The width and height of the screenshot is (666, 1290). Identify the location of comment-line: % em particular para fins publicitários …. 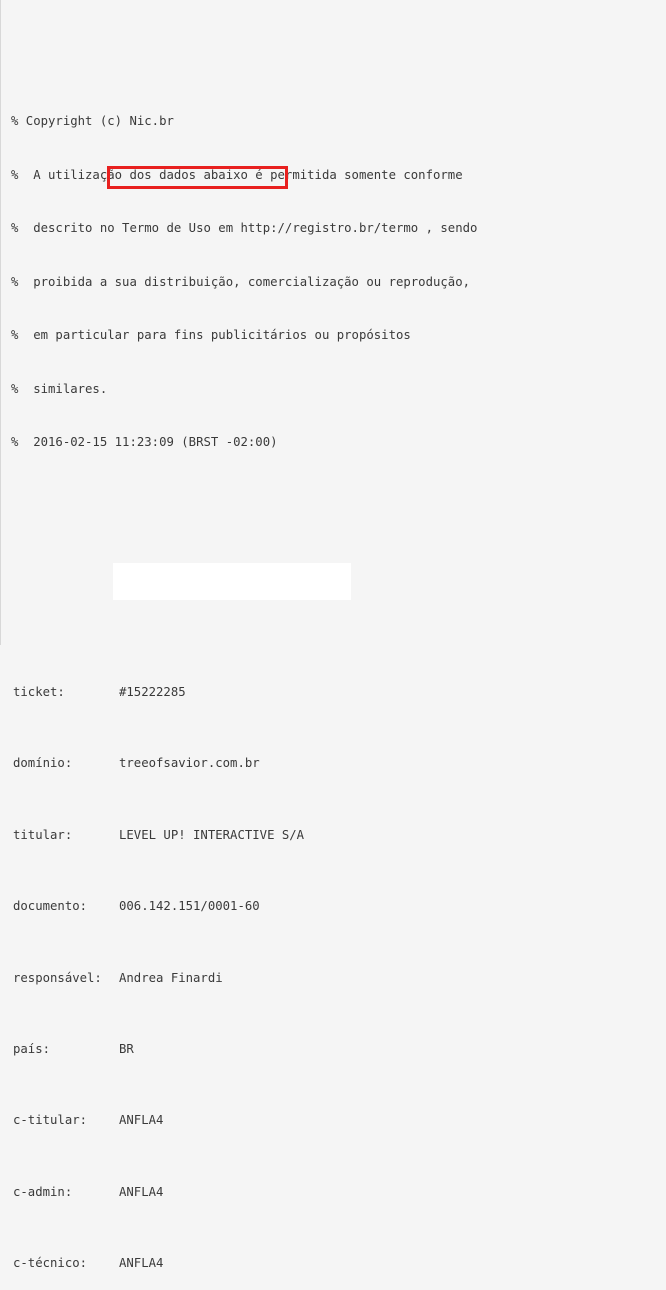
(211, 335).